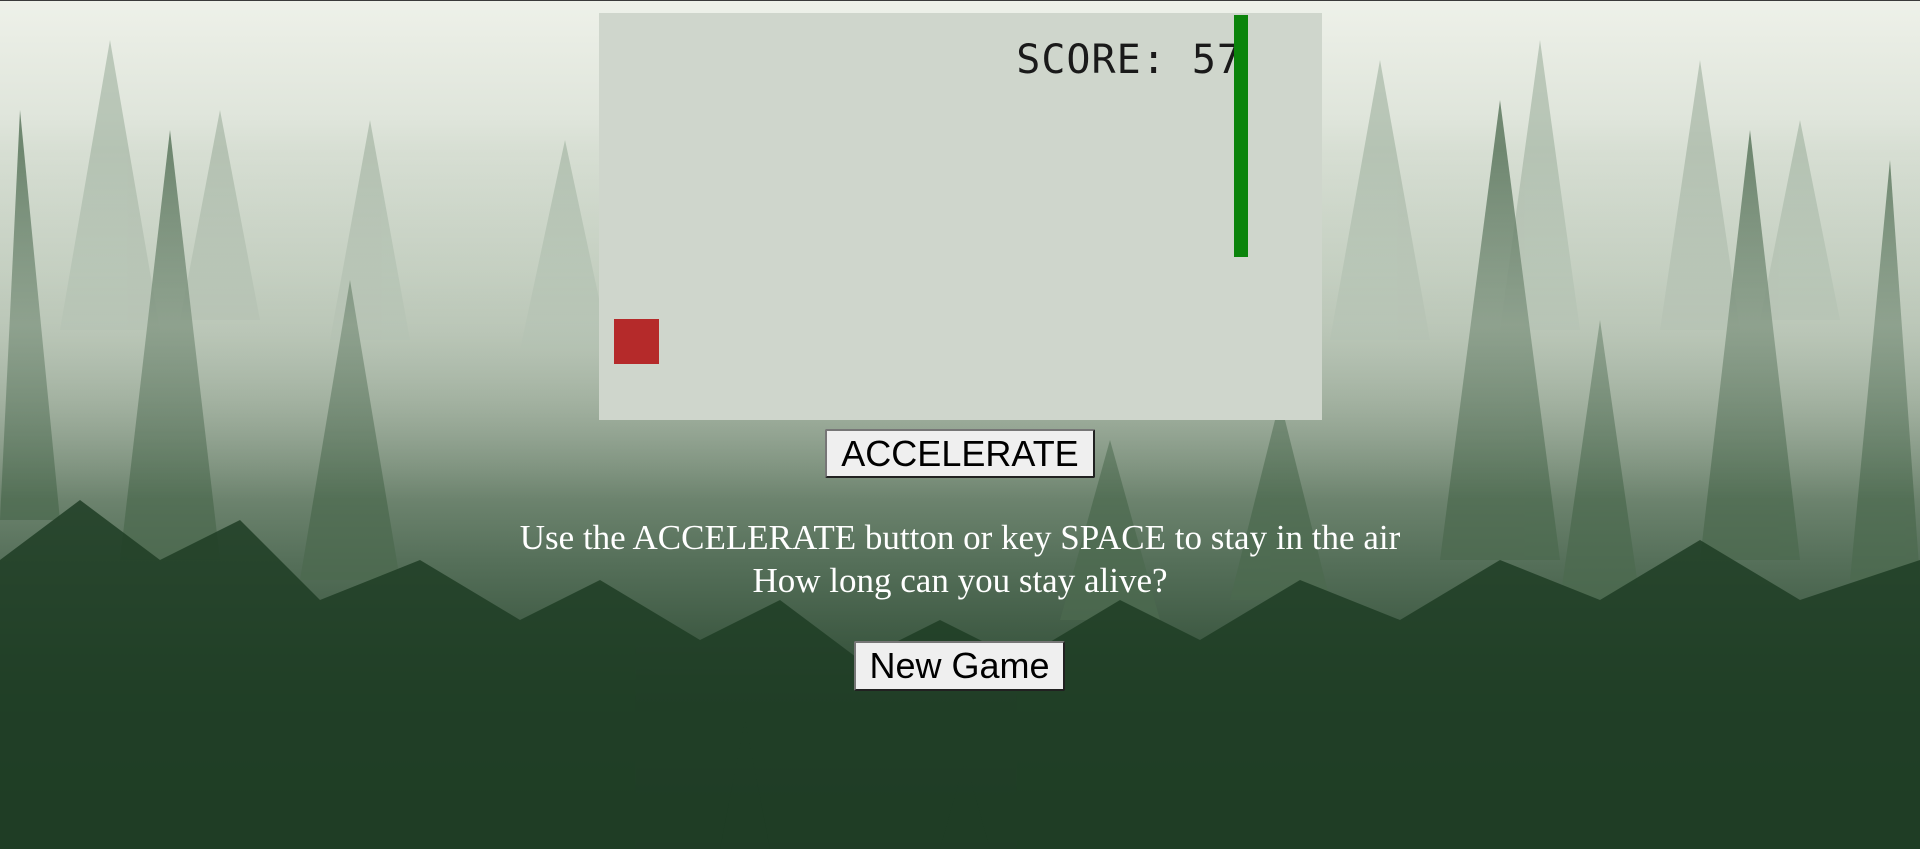 The image size is (1920, 849). What do you see at coordinates (960, 453) in the screenshot?
I see `accelerate-button: ACCELERATE` at bounding box center [960, 453].